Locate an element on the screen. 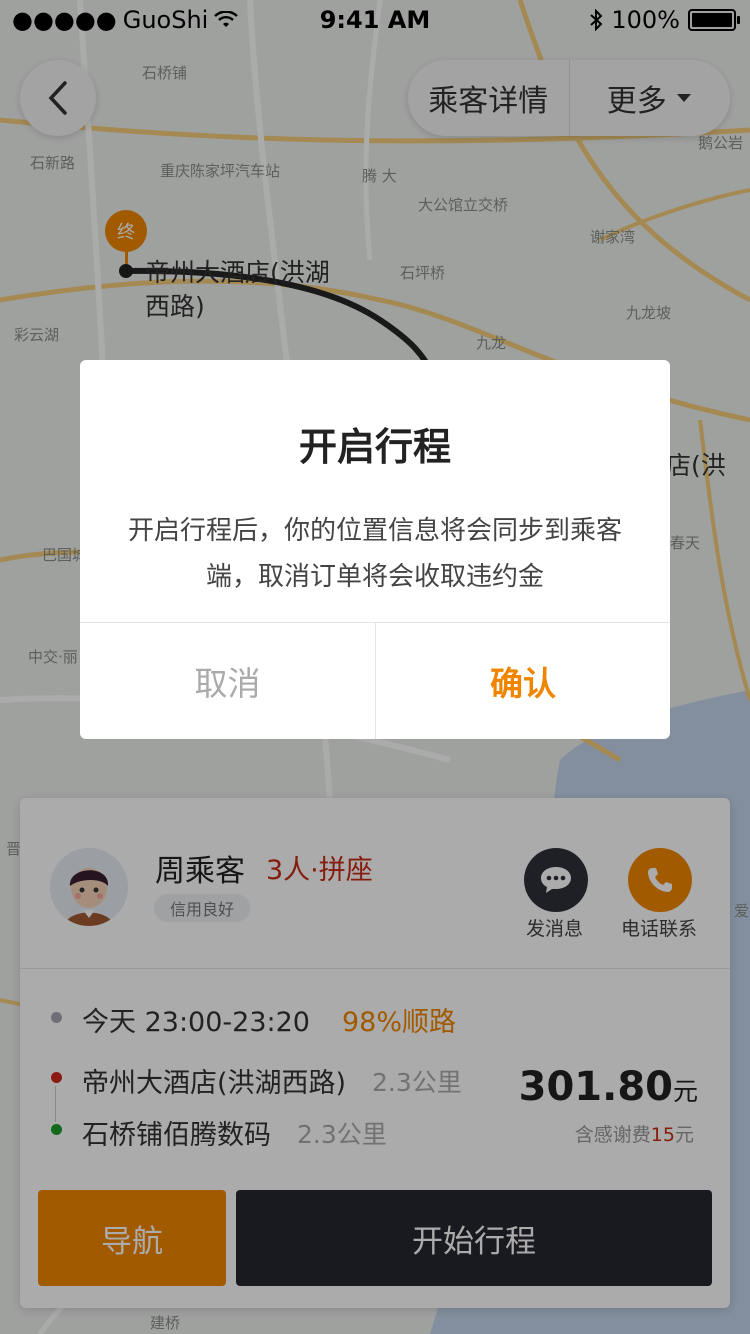 This screenshot has height=1334, width=750. cancel-button: 取消 is located at coordinates (227, 681).